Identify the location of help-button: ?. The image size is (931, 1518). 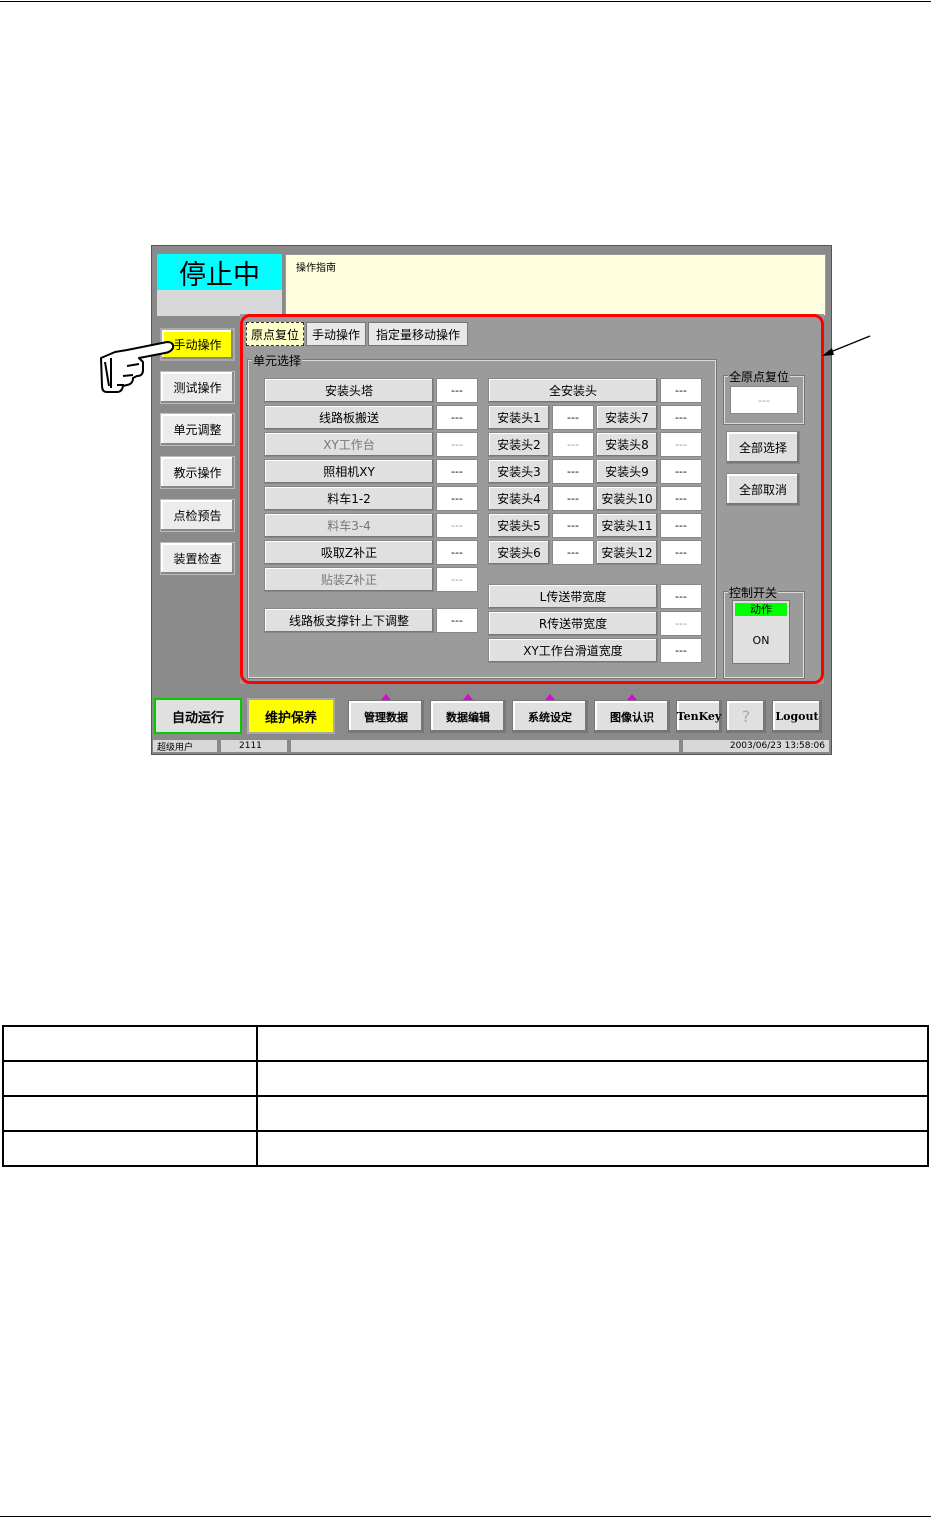
(746, 716).